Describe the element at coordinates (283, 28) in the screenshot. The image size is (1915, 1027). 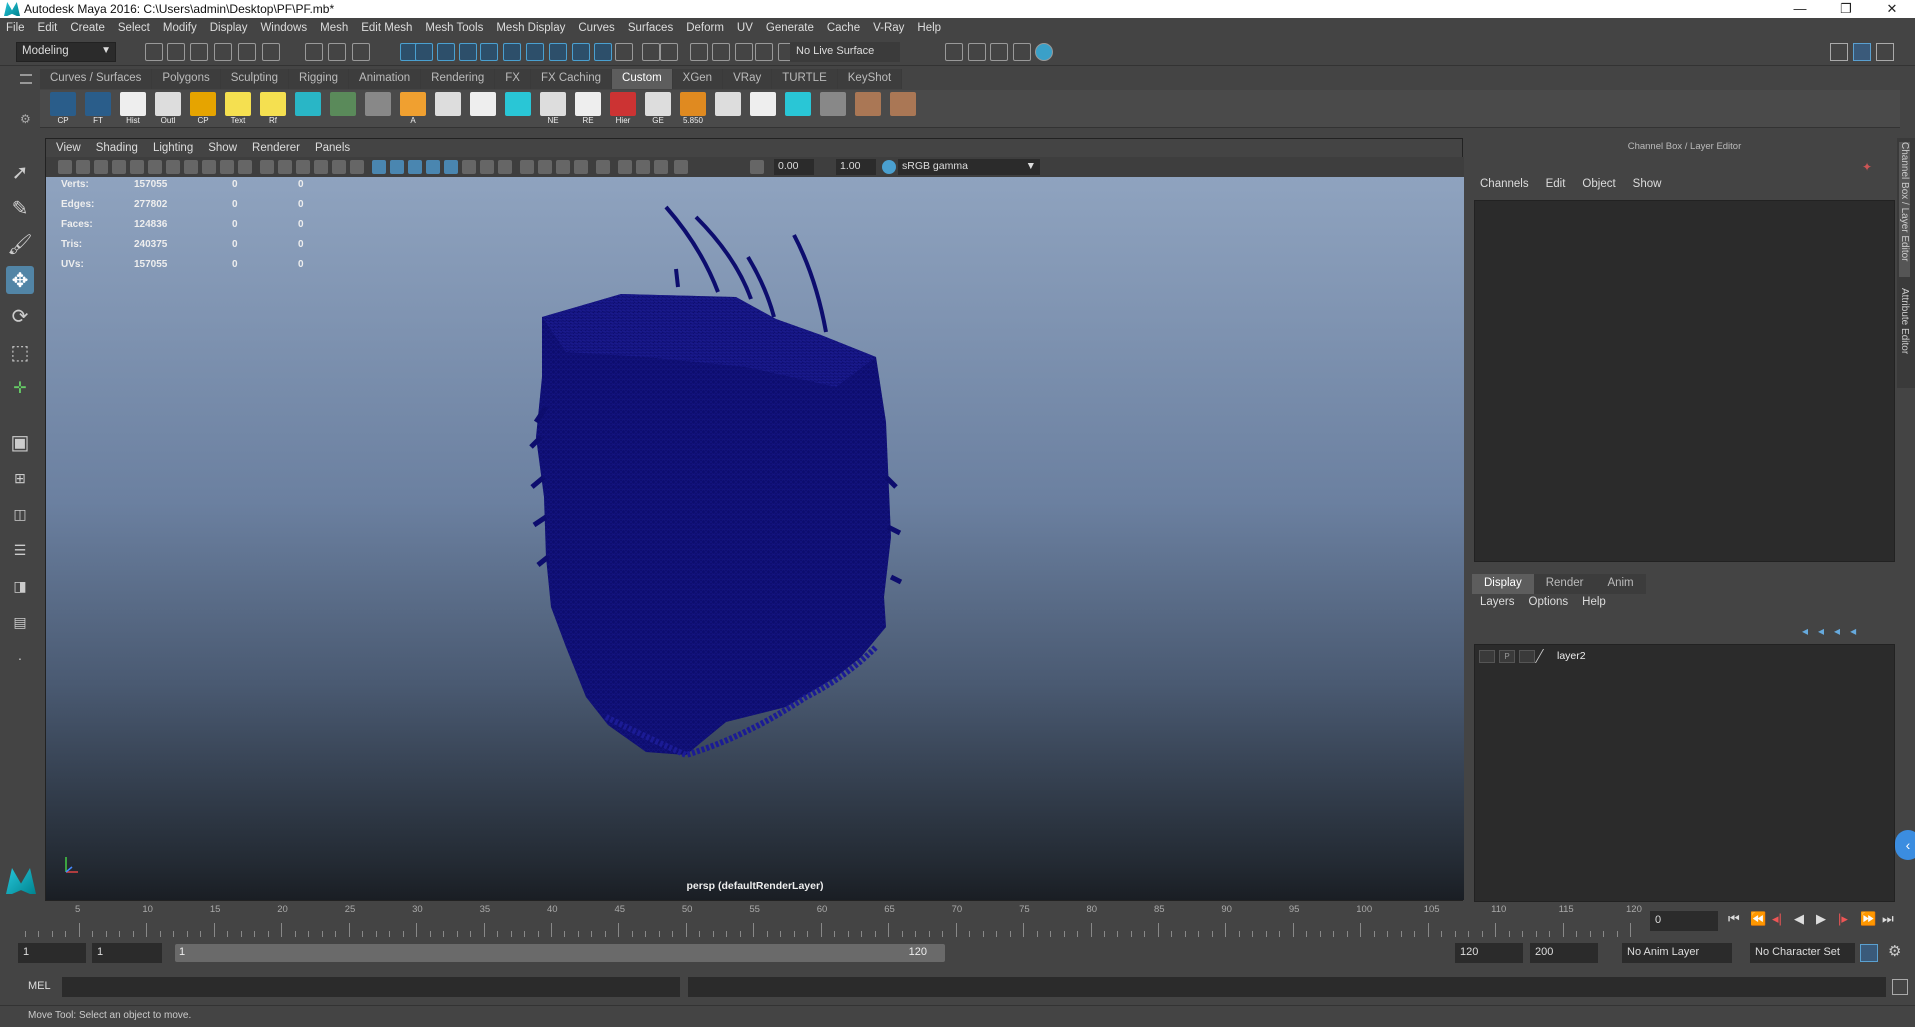
I see `menu-windows: Windows` at that location.